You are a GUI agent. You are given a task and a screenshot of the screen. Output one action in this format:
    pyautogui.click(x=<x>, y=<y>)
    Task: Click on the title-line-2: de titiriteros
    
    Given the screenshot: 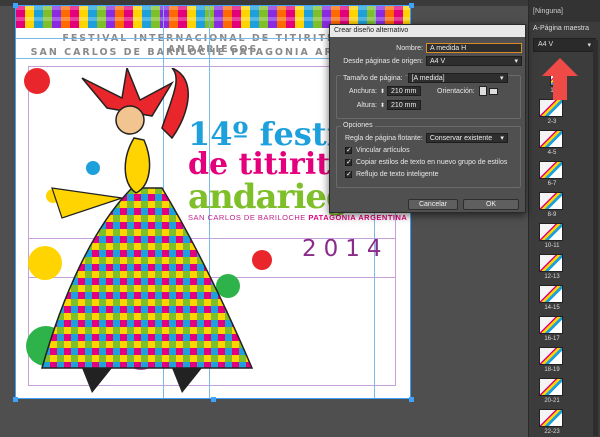 What is the action you would take?
    pyautogui.click(x=295, y=164)
    